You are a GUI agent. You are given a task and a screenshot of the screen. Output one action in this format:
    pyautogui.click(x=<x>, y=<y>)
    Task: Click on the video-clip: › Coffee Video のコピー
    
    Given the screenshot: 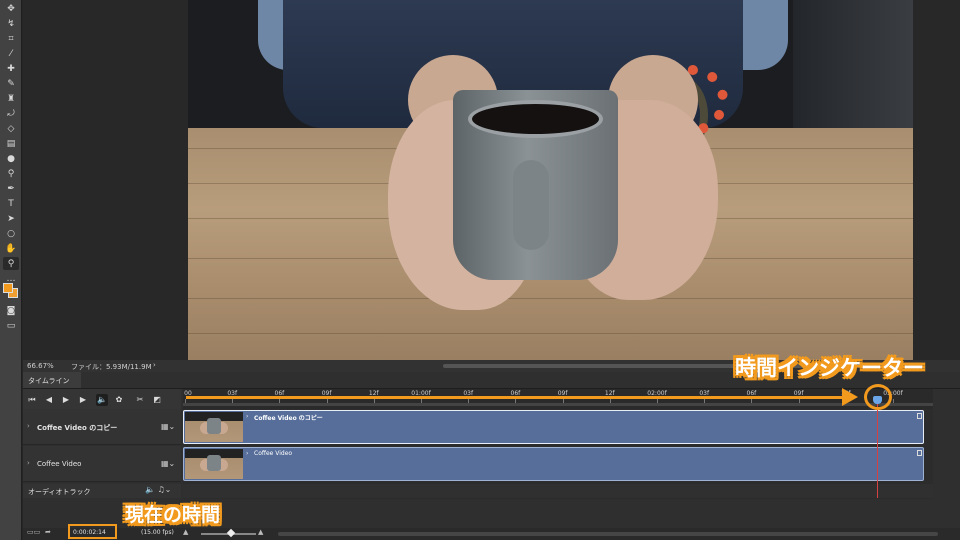 What is the action you would take?
    pyautogui.click(x=553, y=427)
    